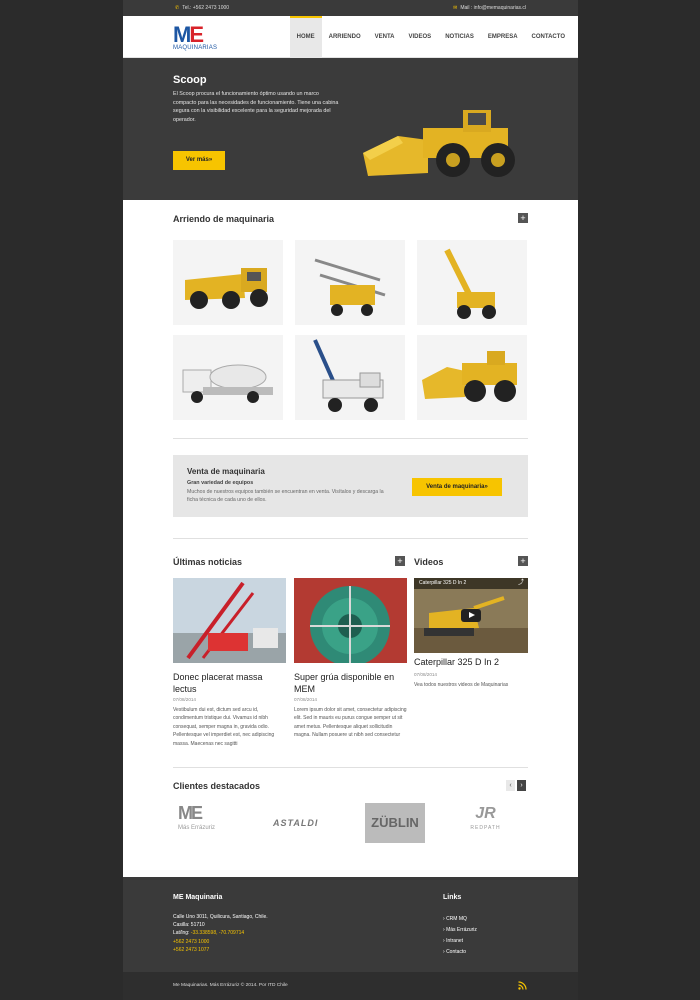 The image size is (700, 1000). Describe the element at coordinates (474, 685) in the screenshot. I see `videos-all-link: Vea todos nuestros videos de Maquinarias` at that location.